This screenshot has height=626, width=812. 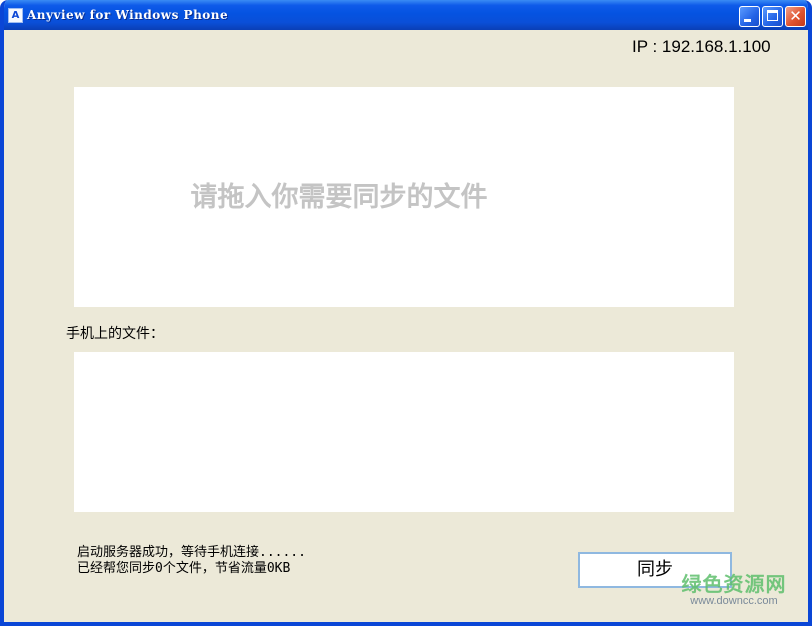 I want to click on maximize-button, so click(x=772, y=16).